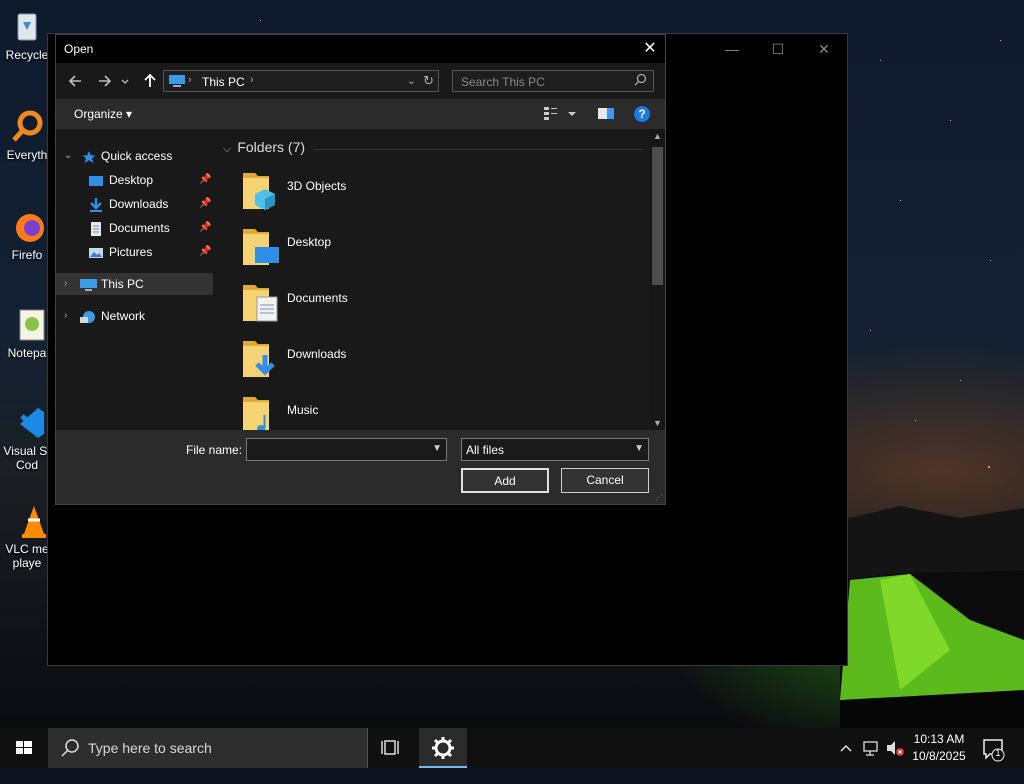 The width and height of the screenshot is (1024, 784). Describe the element at coordinates (27, 235) in the screenshot. I see `desktop-icon-firefox: Firefo` at that location.